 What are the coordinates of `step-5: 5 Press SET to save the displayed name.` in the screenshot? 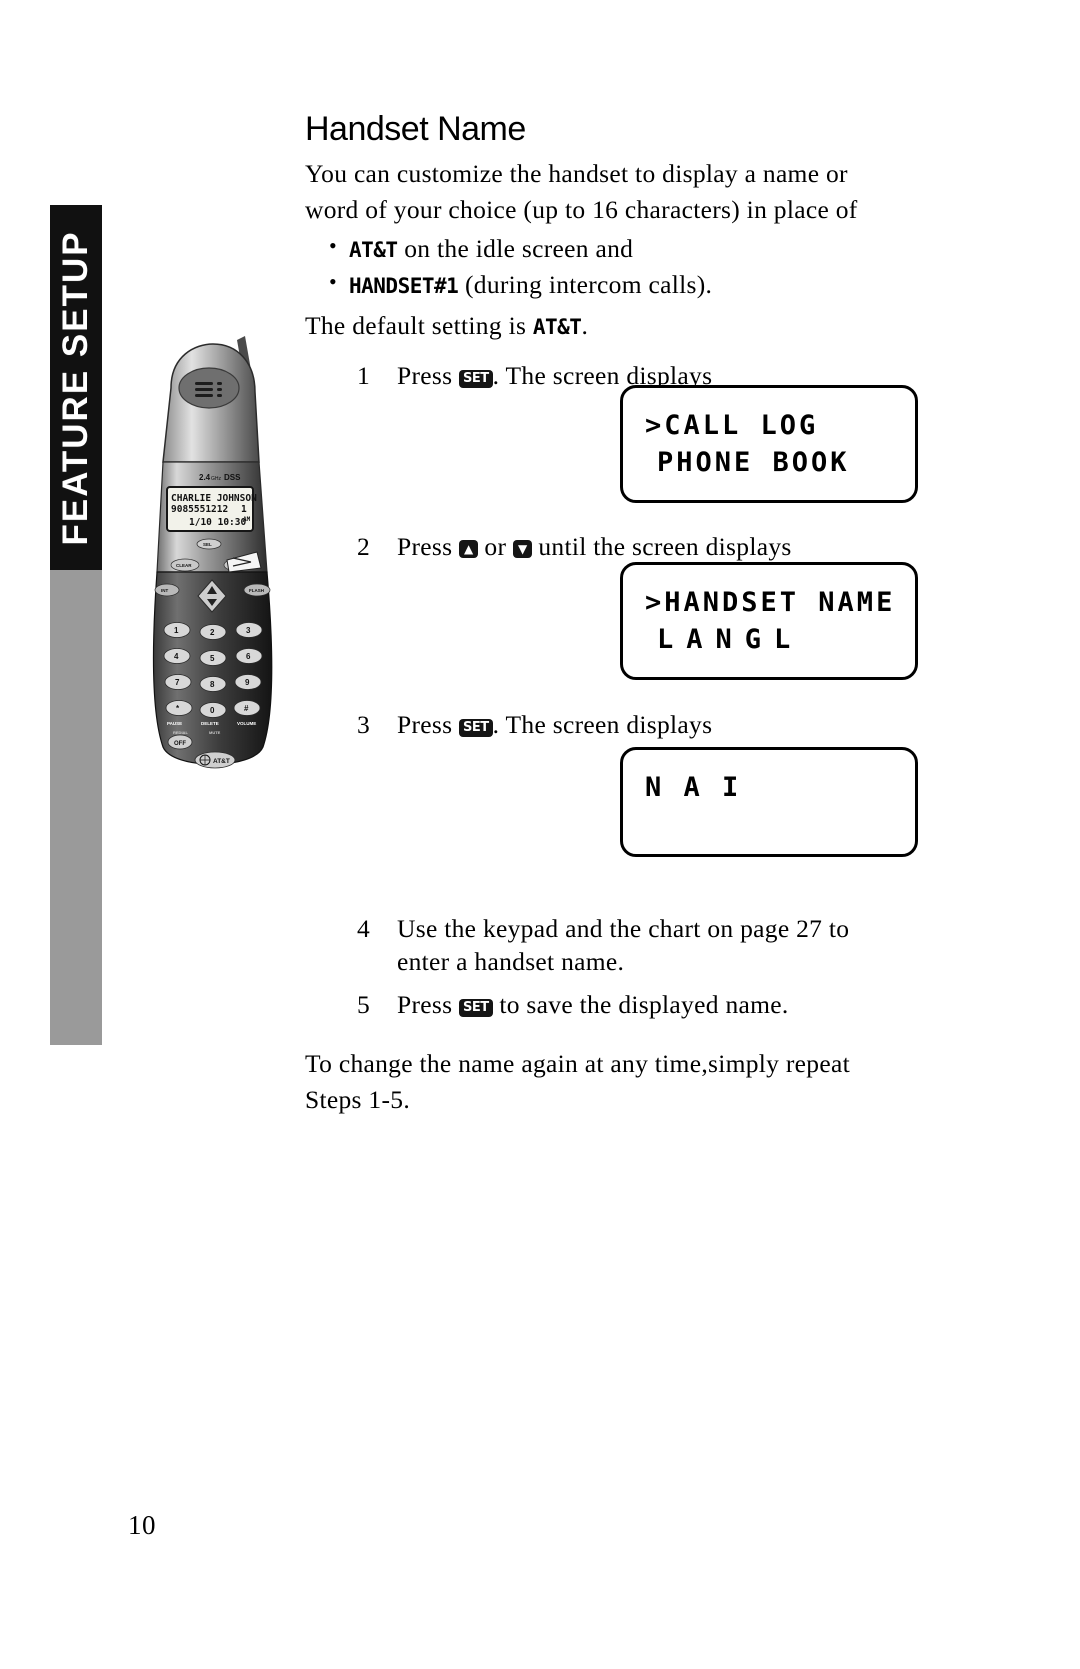 It's located at (615, 1004).